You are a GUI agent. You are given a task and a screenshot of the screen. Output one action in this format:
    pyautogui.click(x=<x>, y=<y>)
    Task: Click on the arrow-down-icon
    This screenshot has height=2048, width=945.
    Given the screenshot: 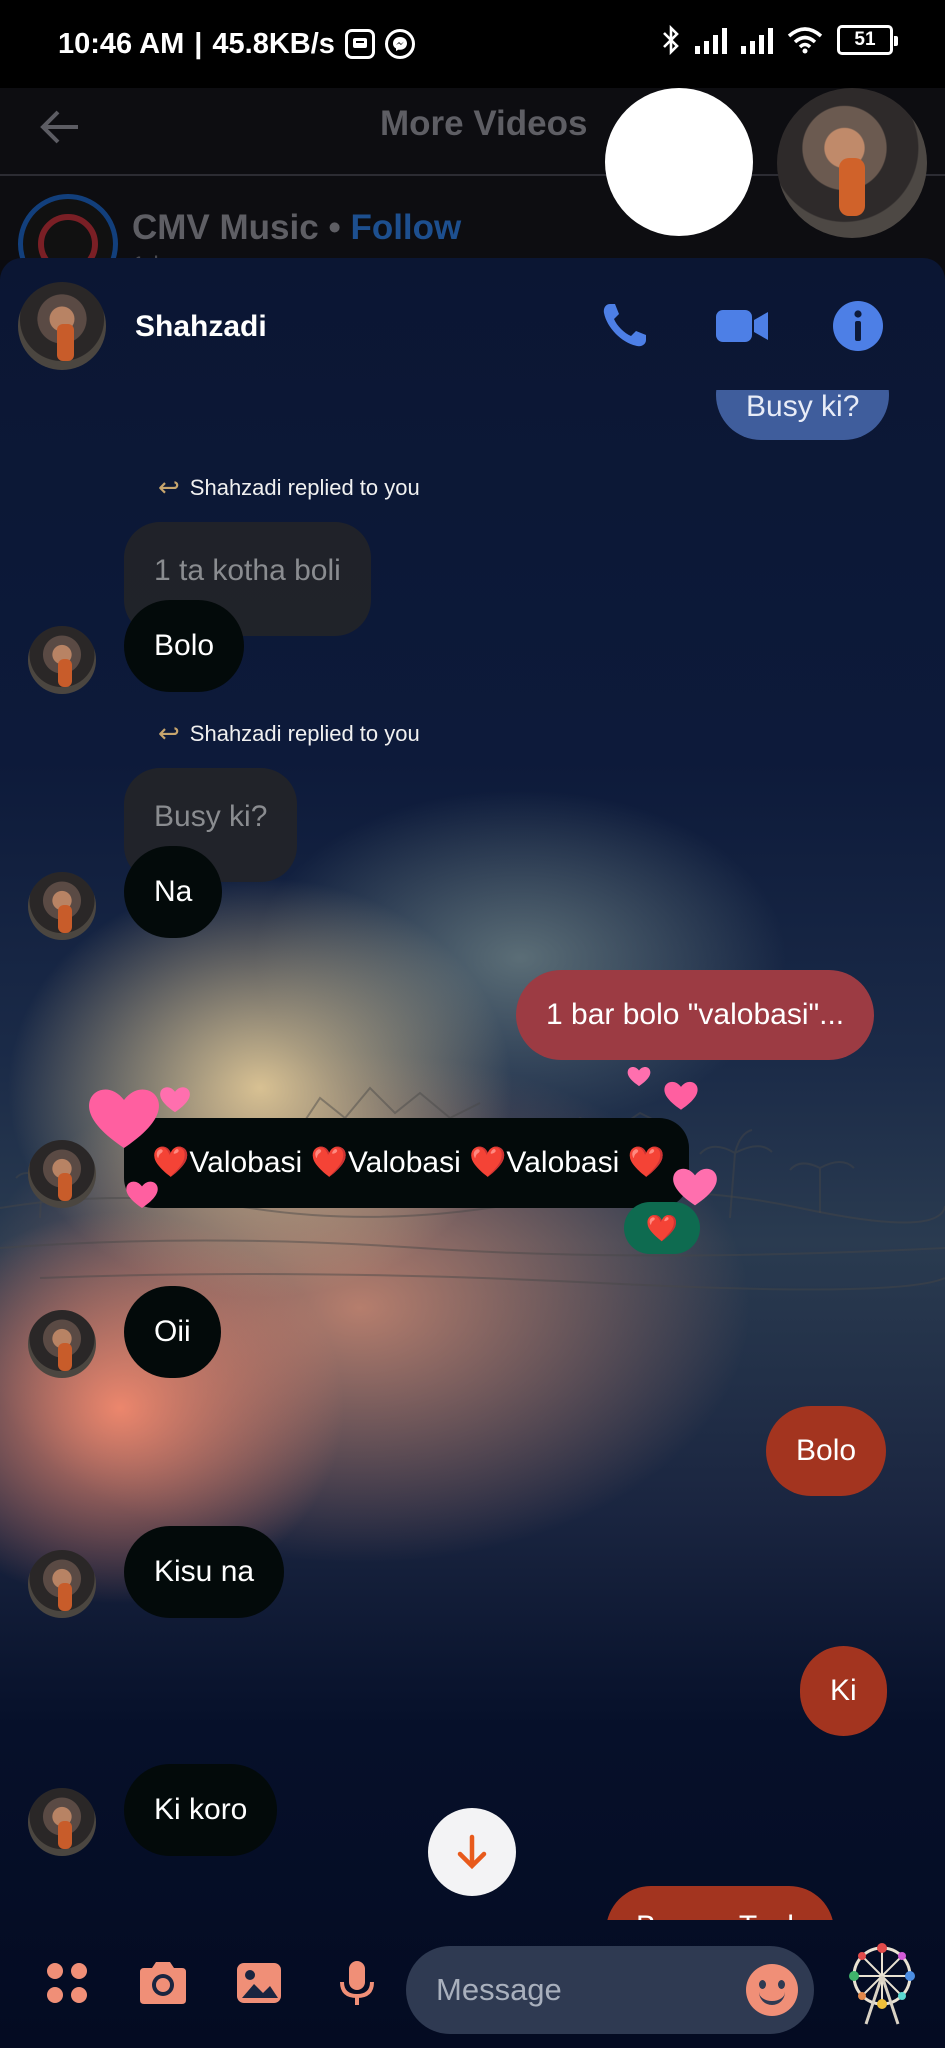 What is the action you would take?
    pyautogui.click(x=472, y=1852)
    